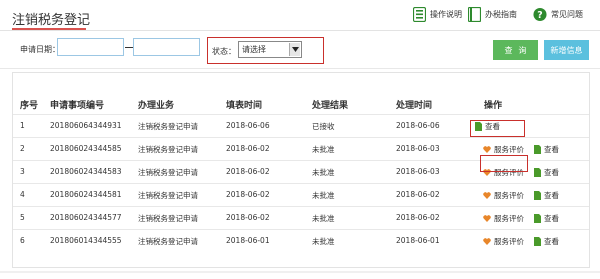  Describe the element at coordinates (497, 128) in the screenshot. I see `view-highlight-box` at that location.